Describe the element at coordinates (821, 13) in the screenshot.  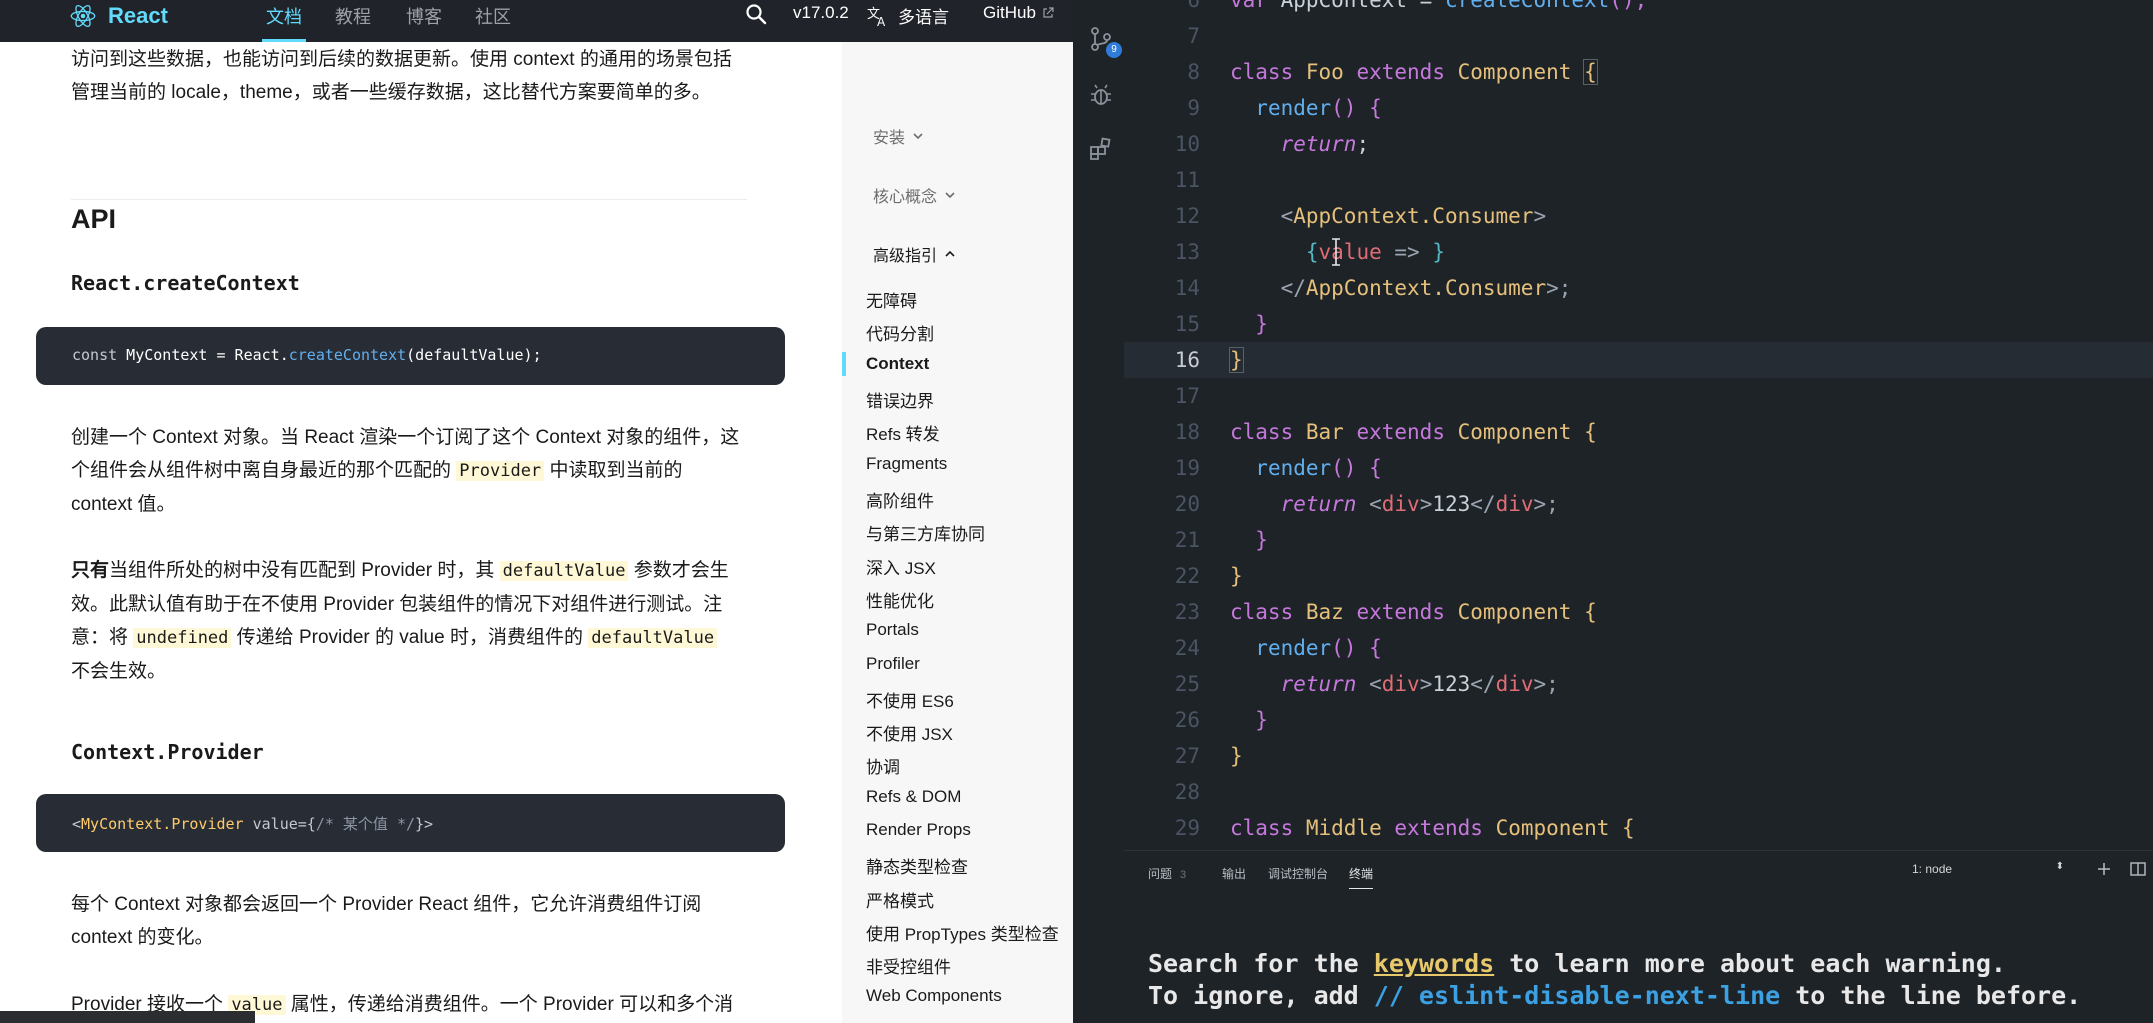
I see `version-link: v17.0.2` at that location.